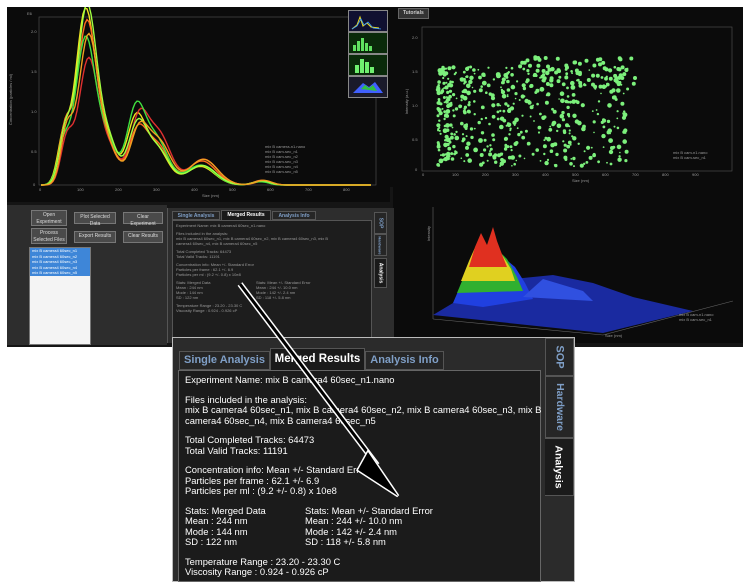  What do you see at coordinates (575, 174) in the screenshot?
I see `x-tick: 500` at bounding box center [575, 174].